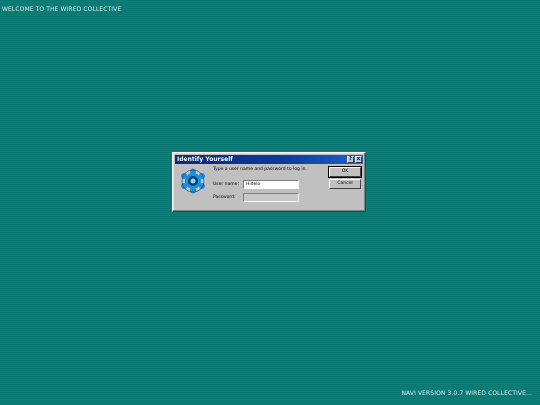 The height and width of the screenshot is (405, 540). I want to click on ok-button: OK, so click(345, 172).